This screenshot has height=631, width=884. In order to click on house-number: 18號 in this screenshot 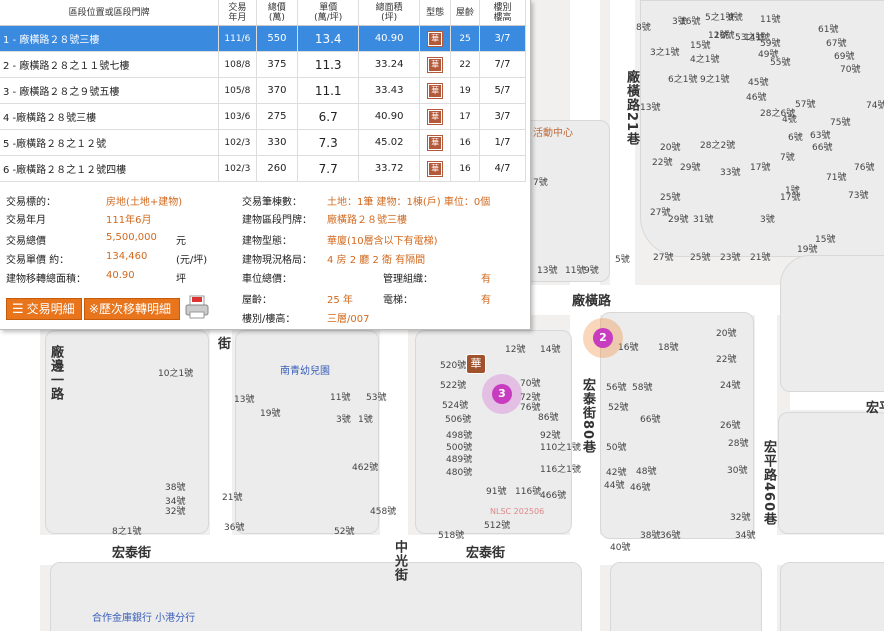, I will do `click(724, 36)`.